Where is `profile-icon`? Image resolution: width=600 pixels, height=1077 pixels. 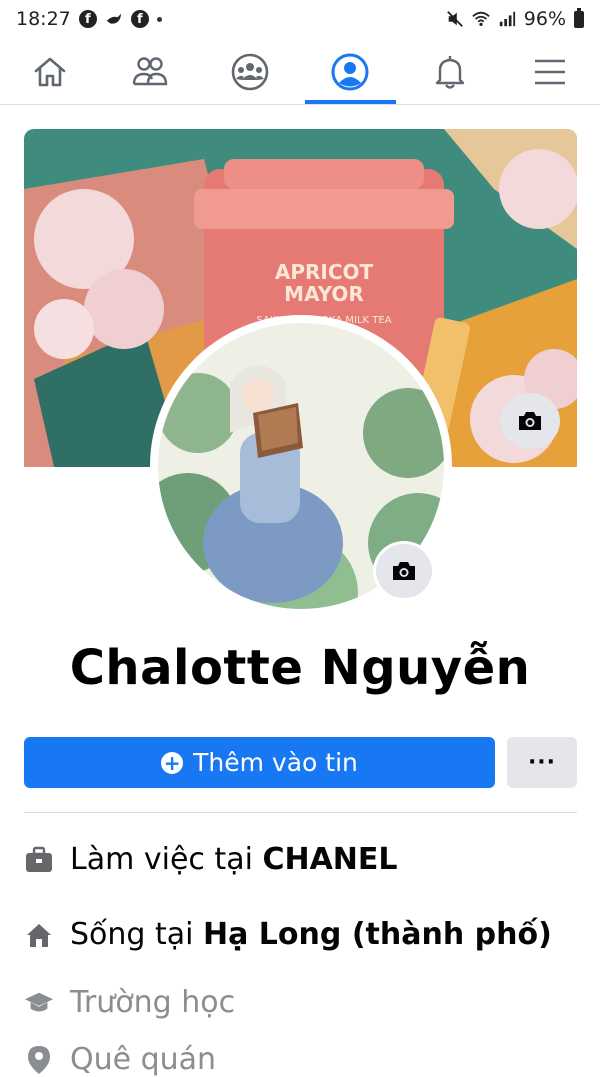 profile-icon is located at coordinates (350, 72).